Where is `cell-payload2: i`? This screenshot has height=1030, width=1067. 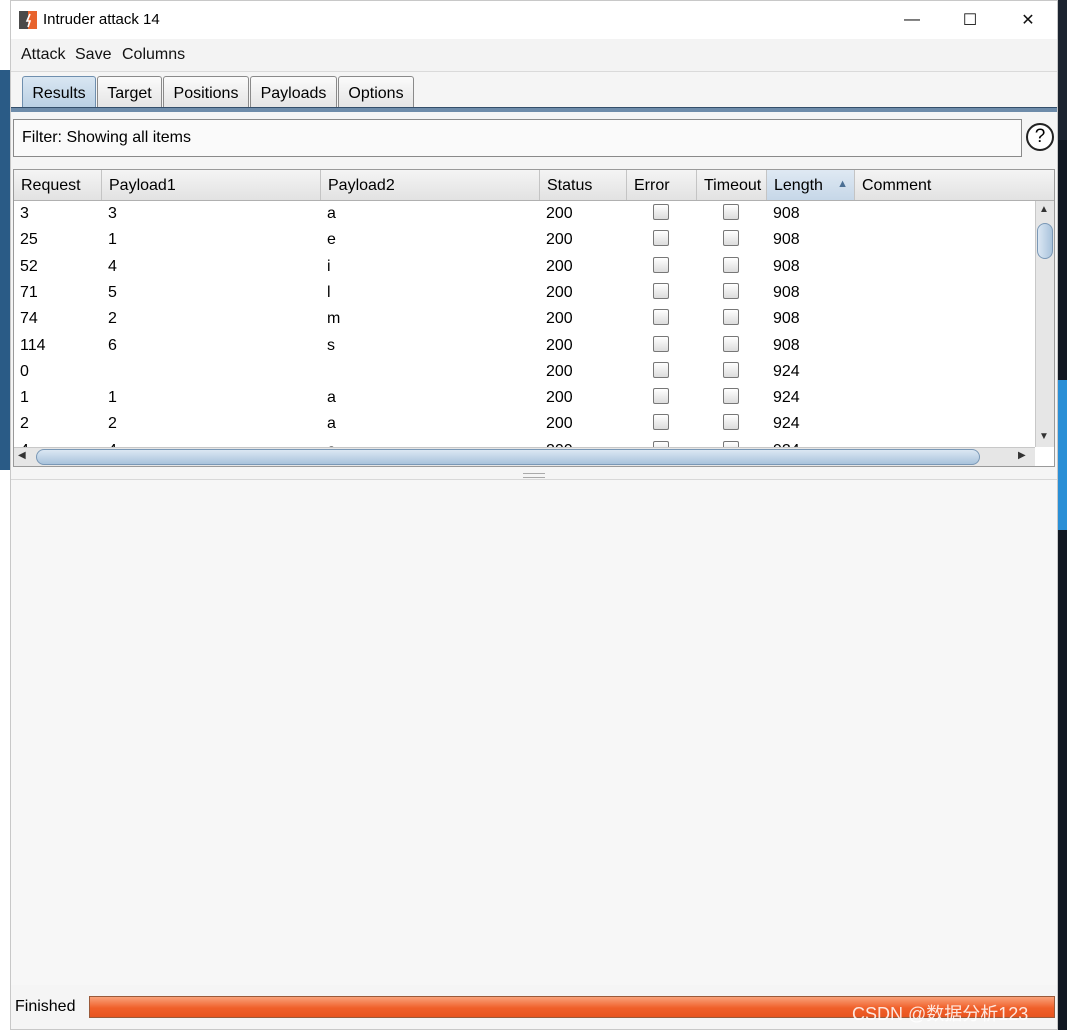 cell-payload2: i is located at coordinates (329, 266).